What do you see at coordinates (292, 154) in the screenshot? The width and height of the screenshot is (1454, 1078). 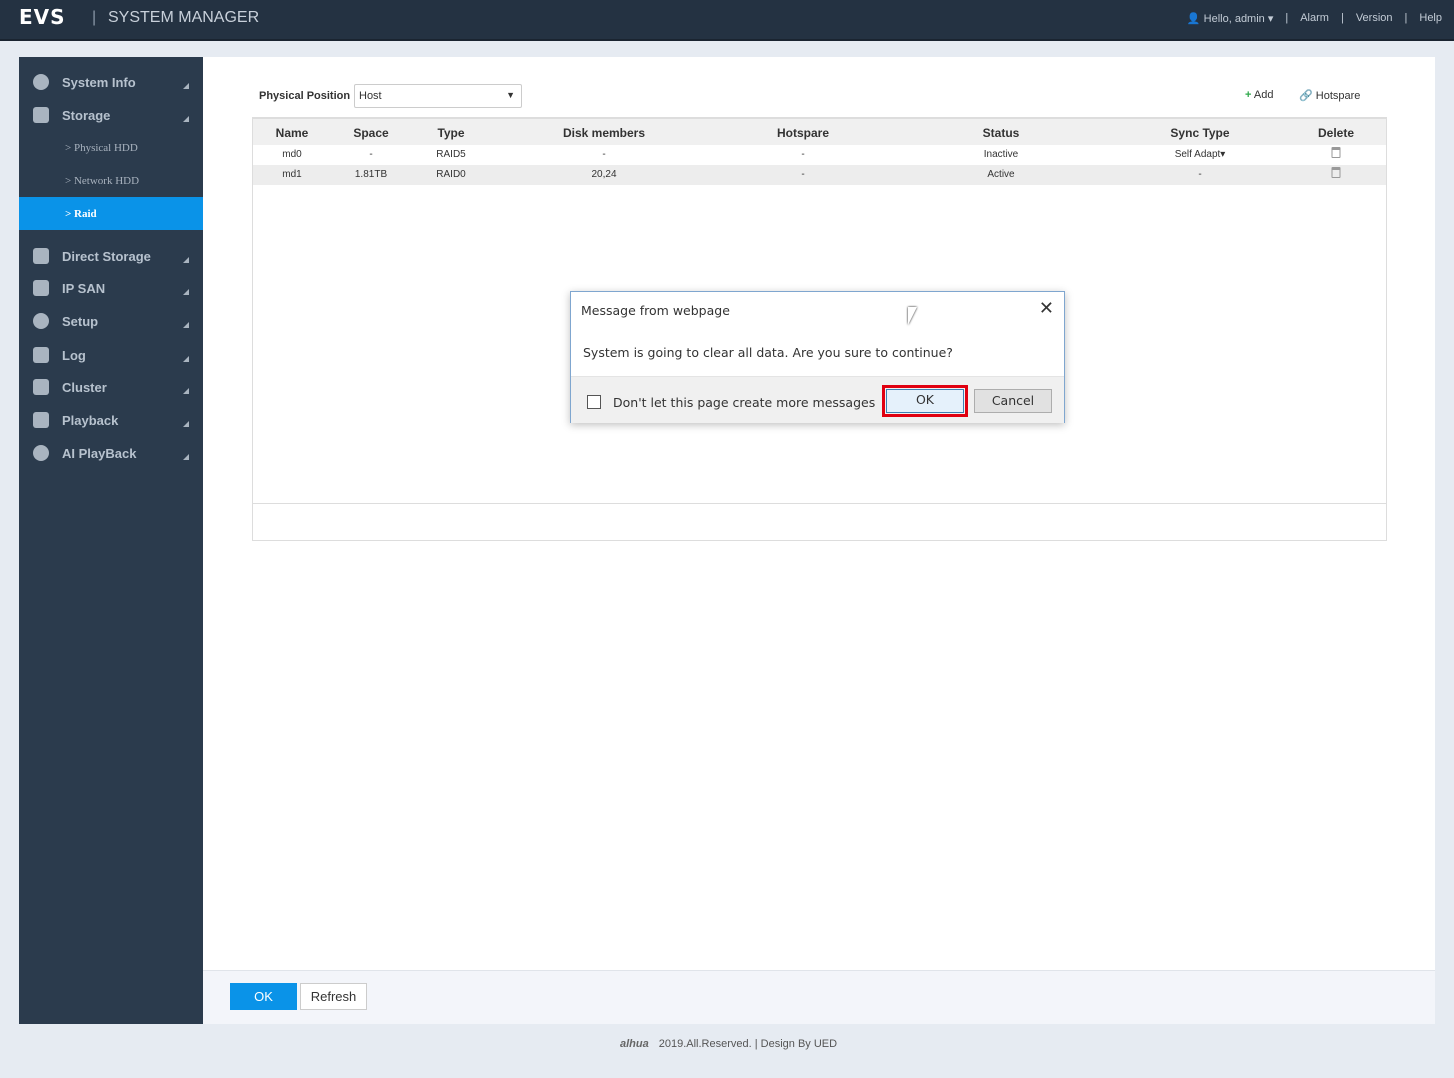 I see `cell-name: md0` at bounding box center [292, 154].